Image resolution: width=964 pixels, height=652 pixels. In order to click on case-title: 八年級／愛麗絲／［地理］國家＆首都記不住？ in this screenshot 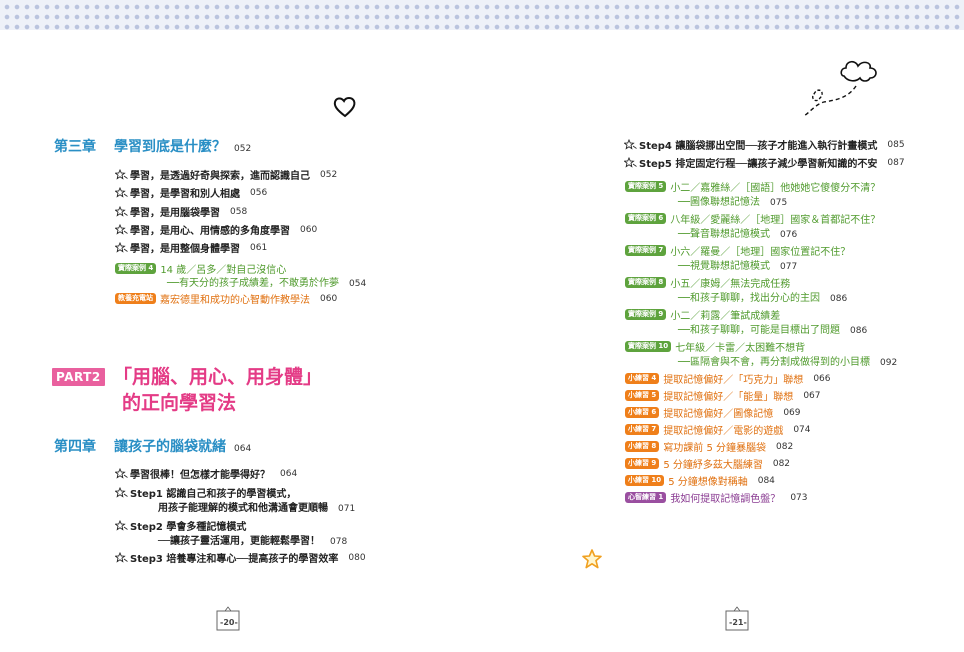, I will do `click(775, 220)`.